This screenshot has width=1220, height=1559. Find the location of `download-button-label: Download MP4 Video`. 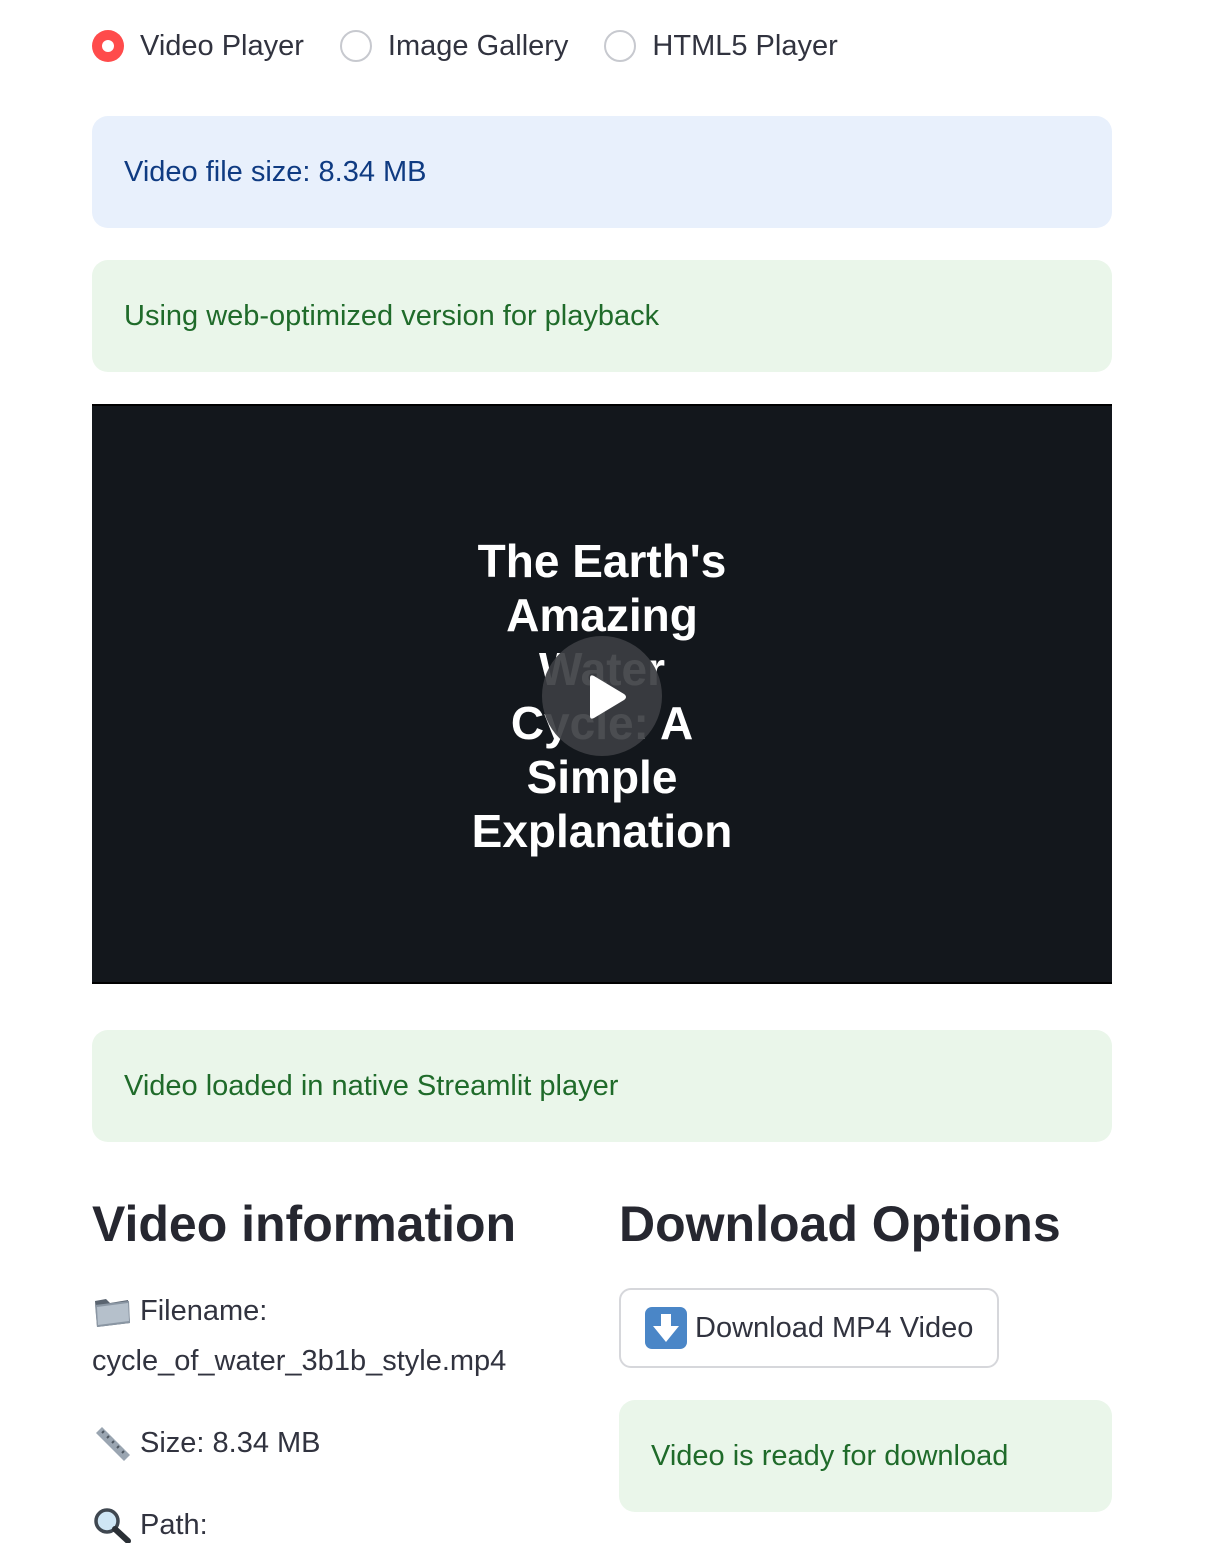

download-button-label: Download MP4 Video is located at coordinates (834, 1327).